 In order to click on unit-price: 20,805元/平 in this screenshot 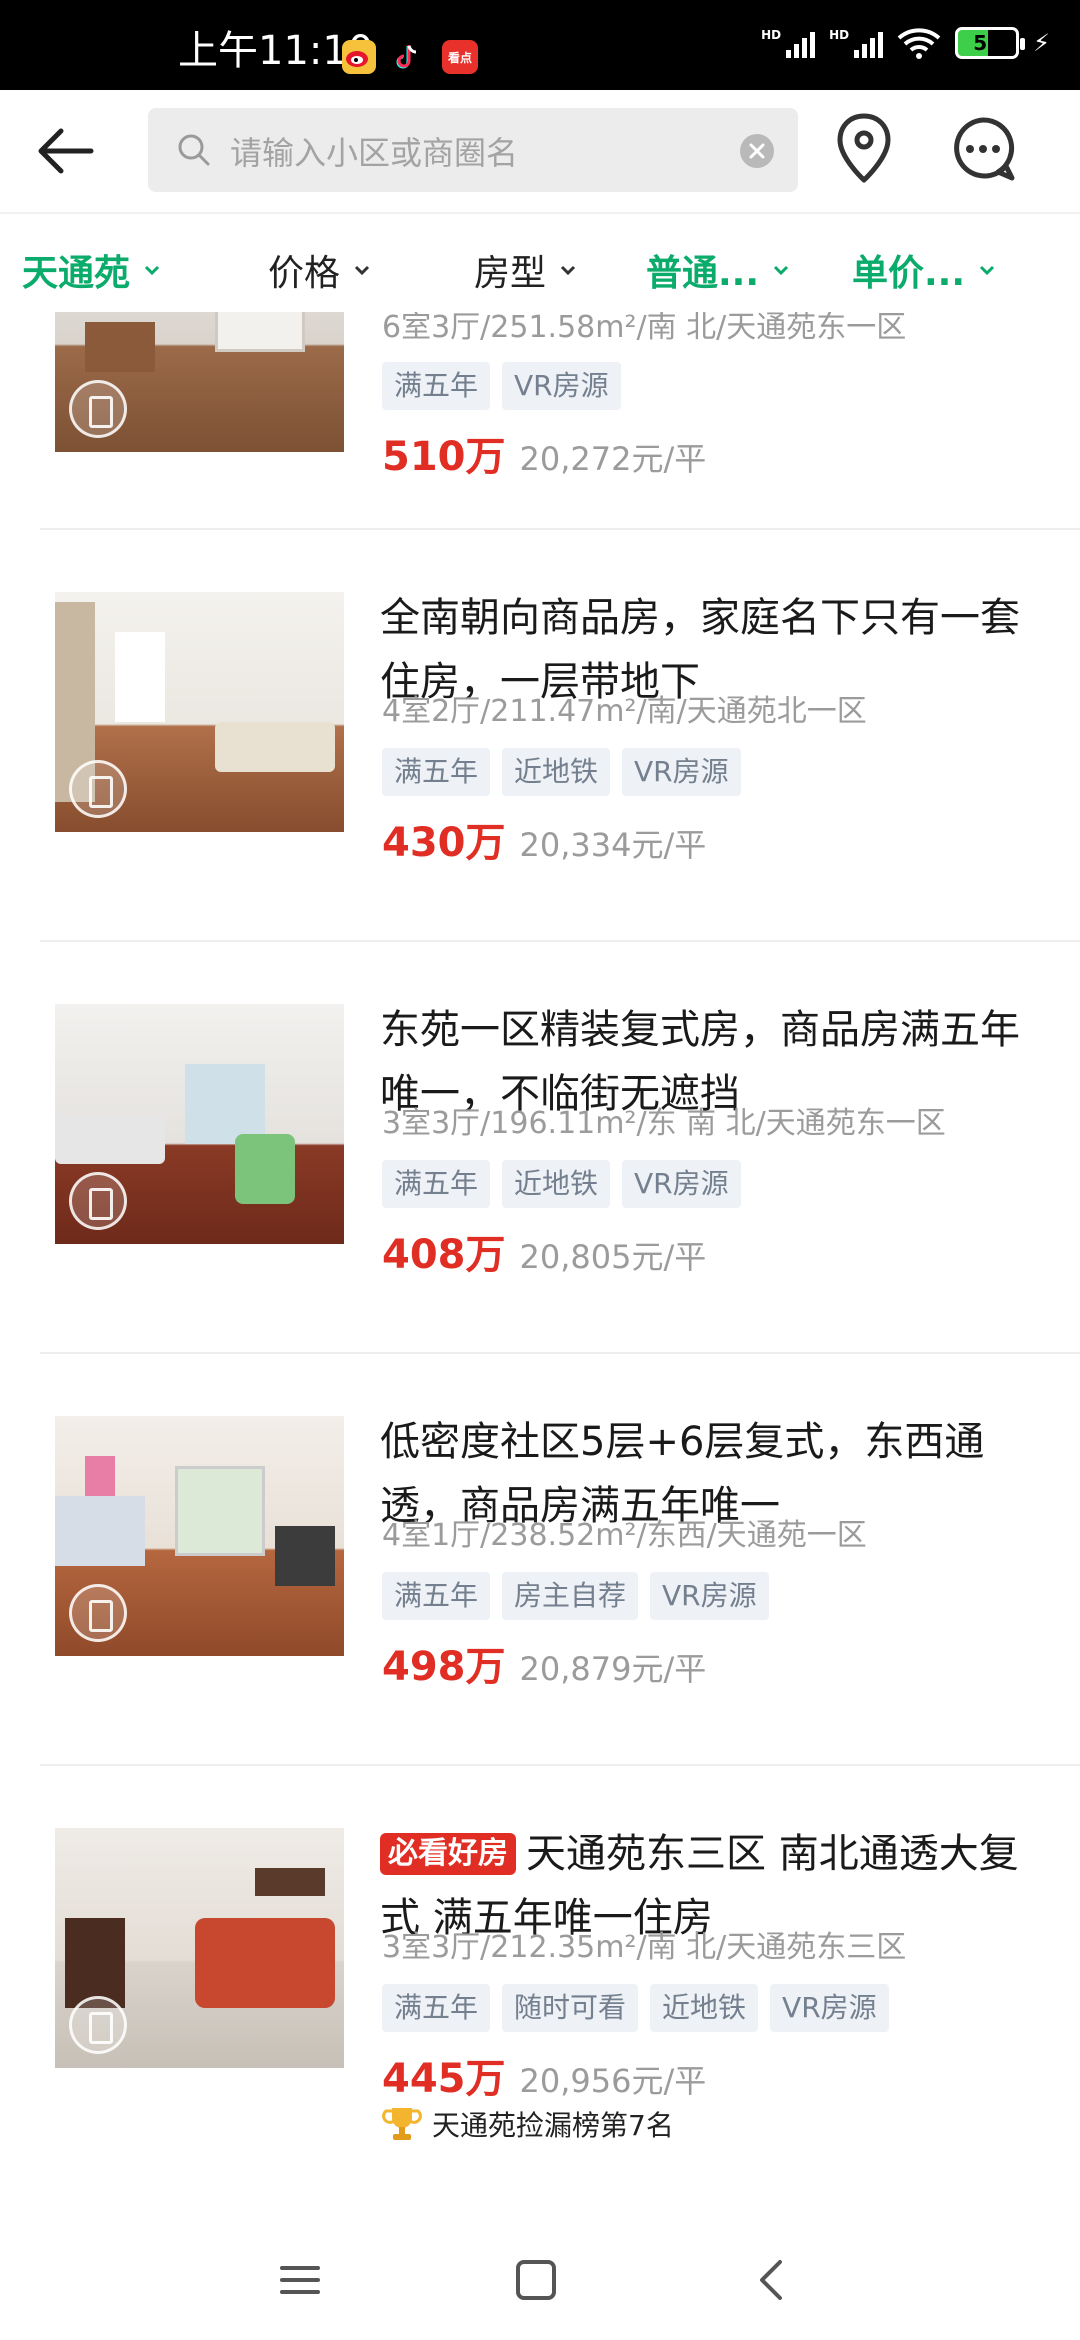, I will do `click(613, 1257)`.